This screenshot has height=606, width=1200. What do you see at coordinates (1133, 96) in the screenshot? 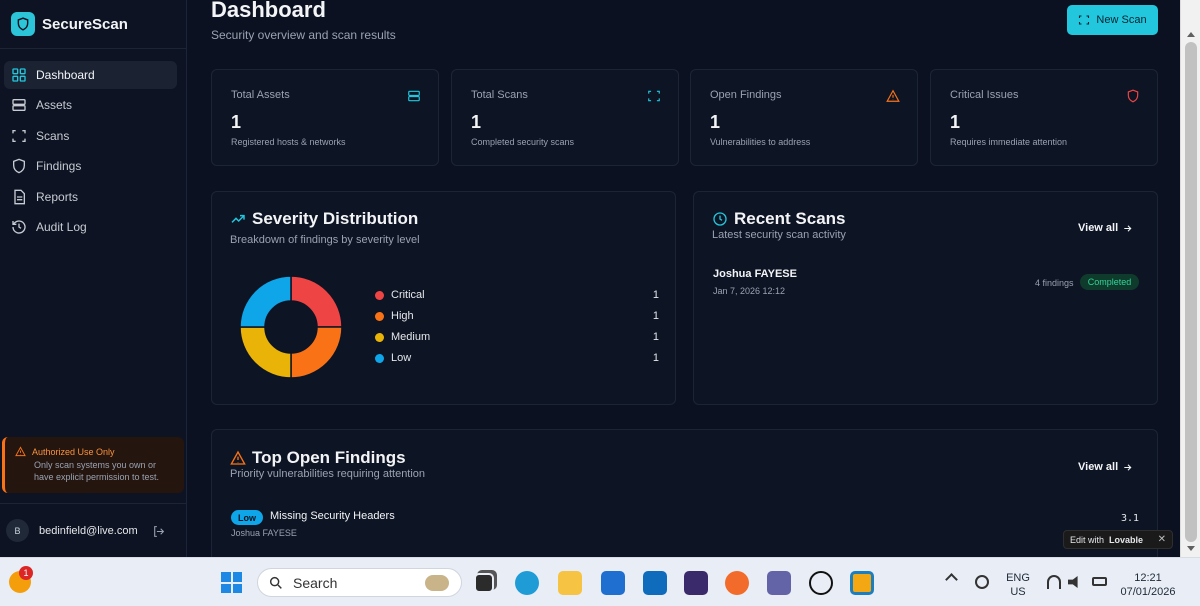
I see `shield-icon` at bounding box center [1133, 96].